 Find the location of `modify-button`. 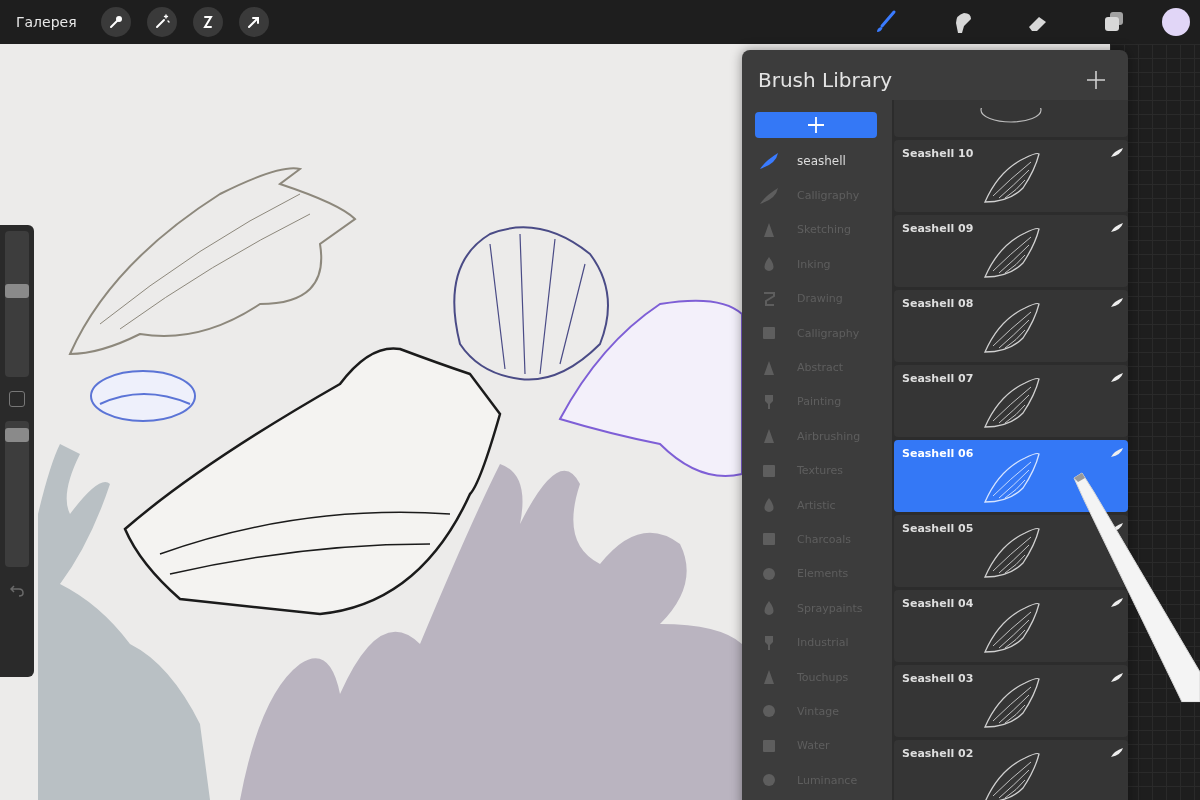

modify-button is located at coordinates (17, 399).